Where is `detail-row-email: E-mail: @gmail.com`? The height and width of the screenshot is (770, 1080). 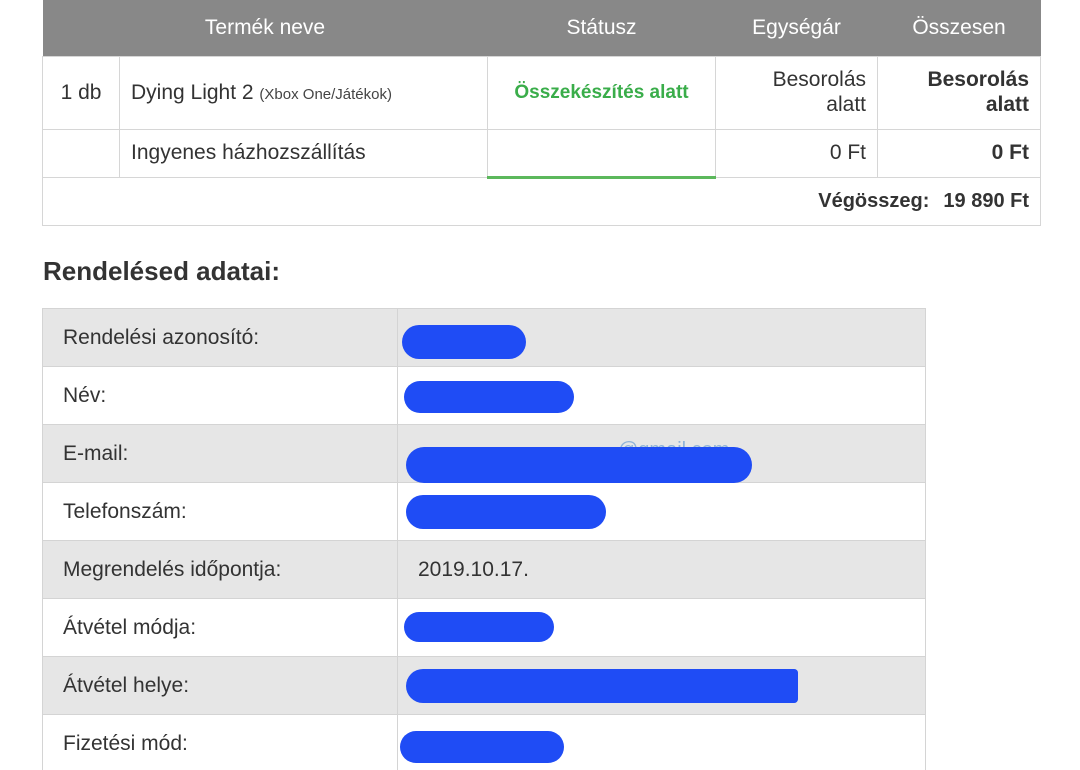 detail-row-email: E-mail: @gmail.com is located at coordinates (484, 453).